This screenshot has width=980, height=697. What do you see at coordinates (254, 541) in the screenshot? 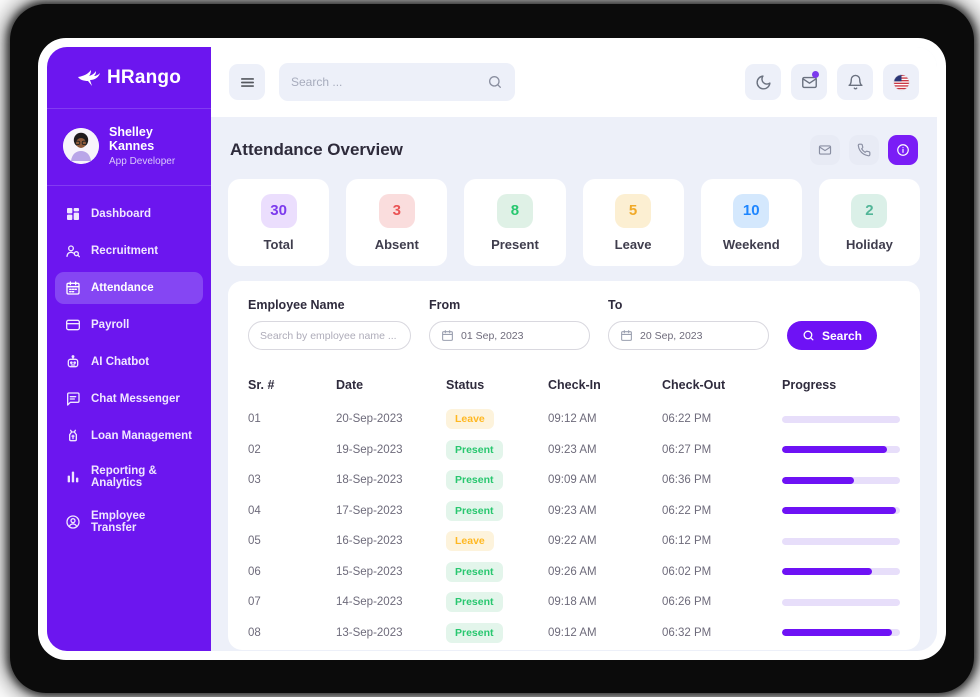
I see `serial-number: 05` at bounding box center [254, 541].